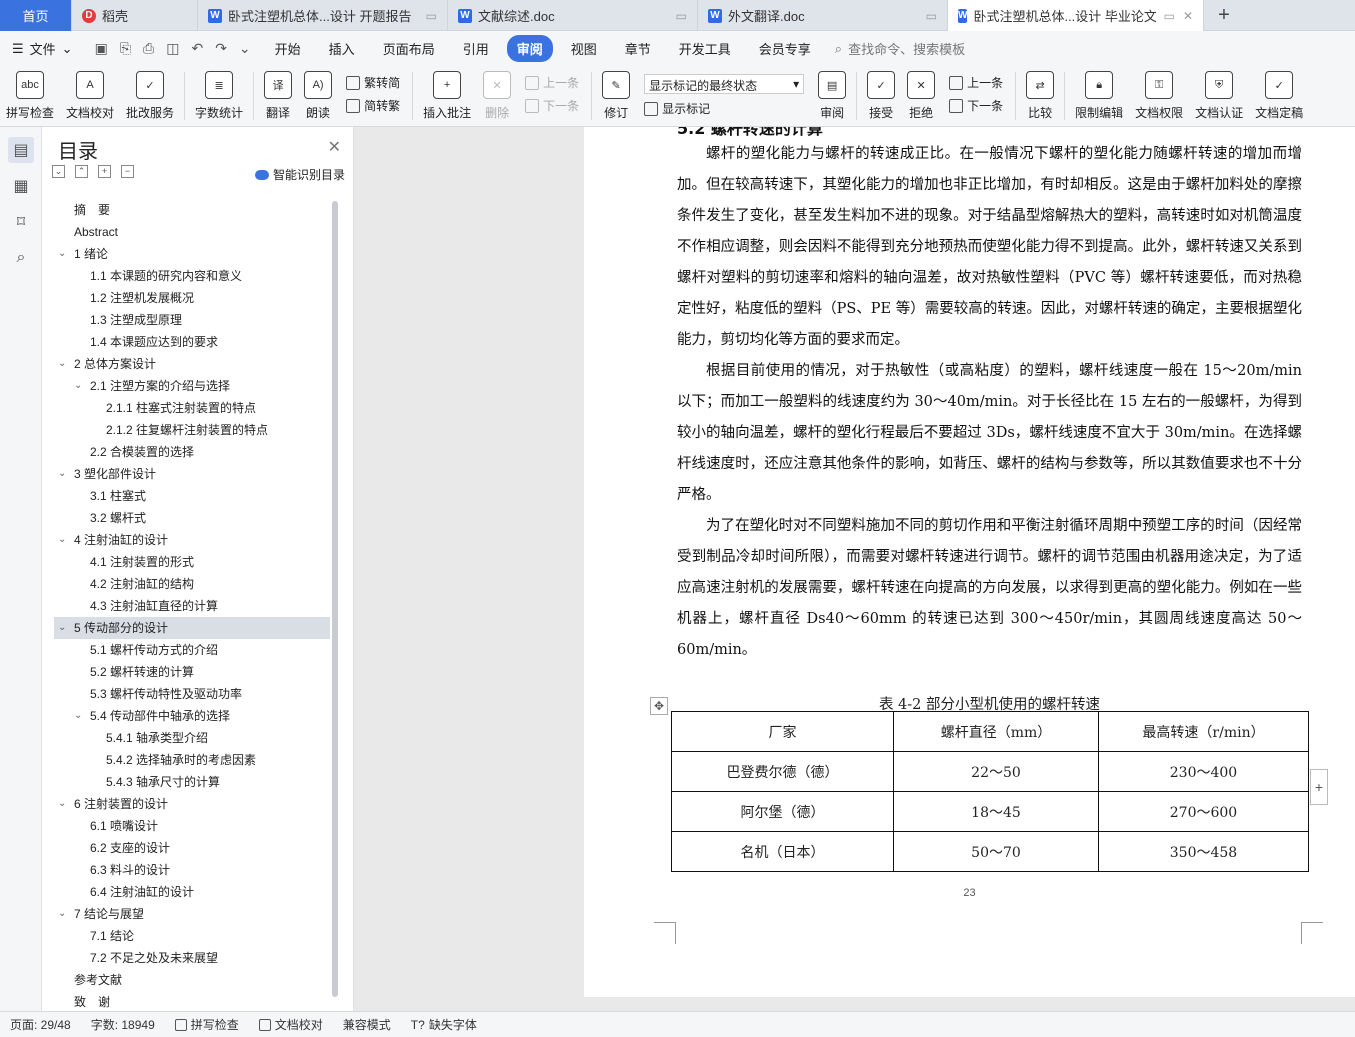 This screenshot has height=1037, width=1355. What do you see at coordinates (659, 706) in the screenshot?
I see `table-move-handle-icon: ✥` at bounding box center [659, 706].